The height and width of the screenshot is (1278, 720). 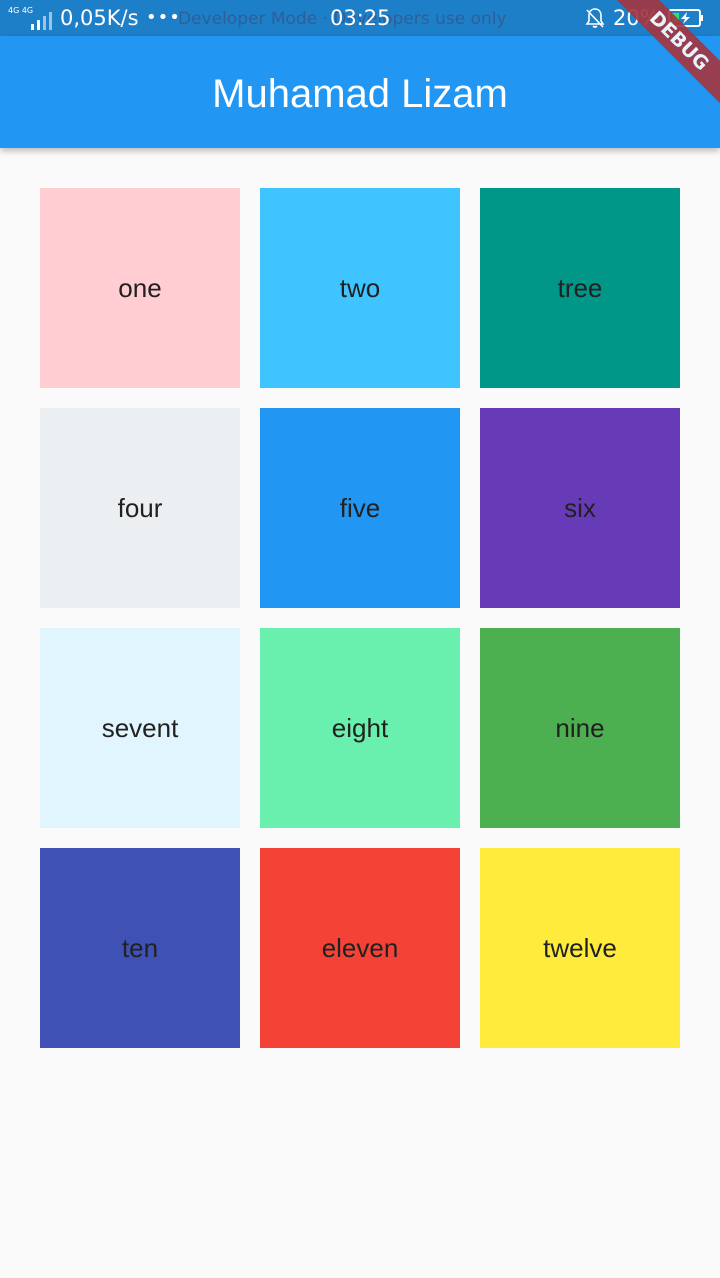 I want to click on tile-label: six, so click(x=580, y=507).